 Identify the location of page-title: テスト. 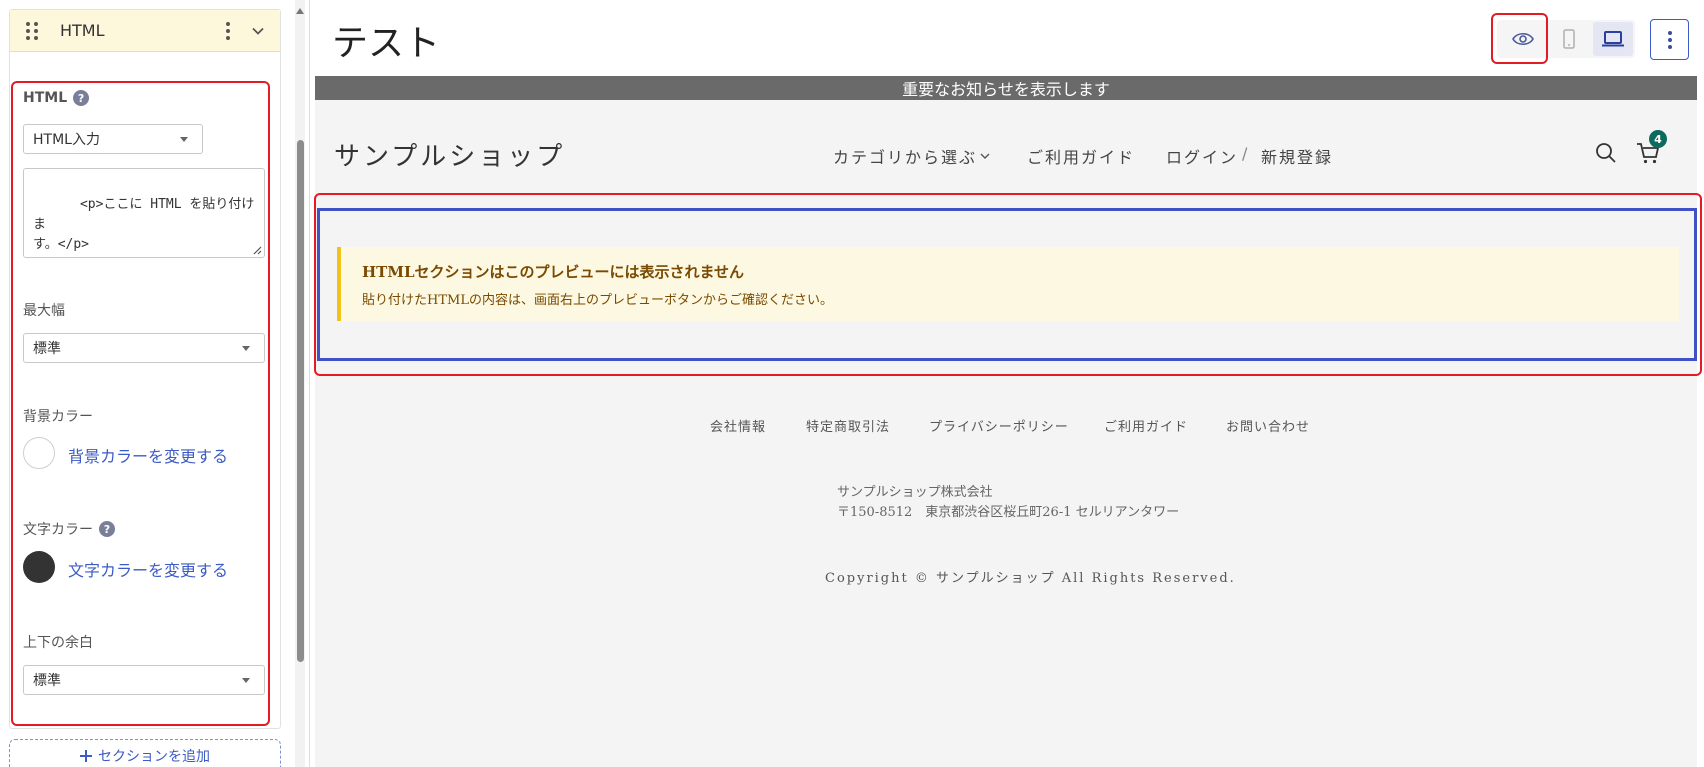
(386, 42).